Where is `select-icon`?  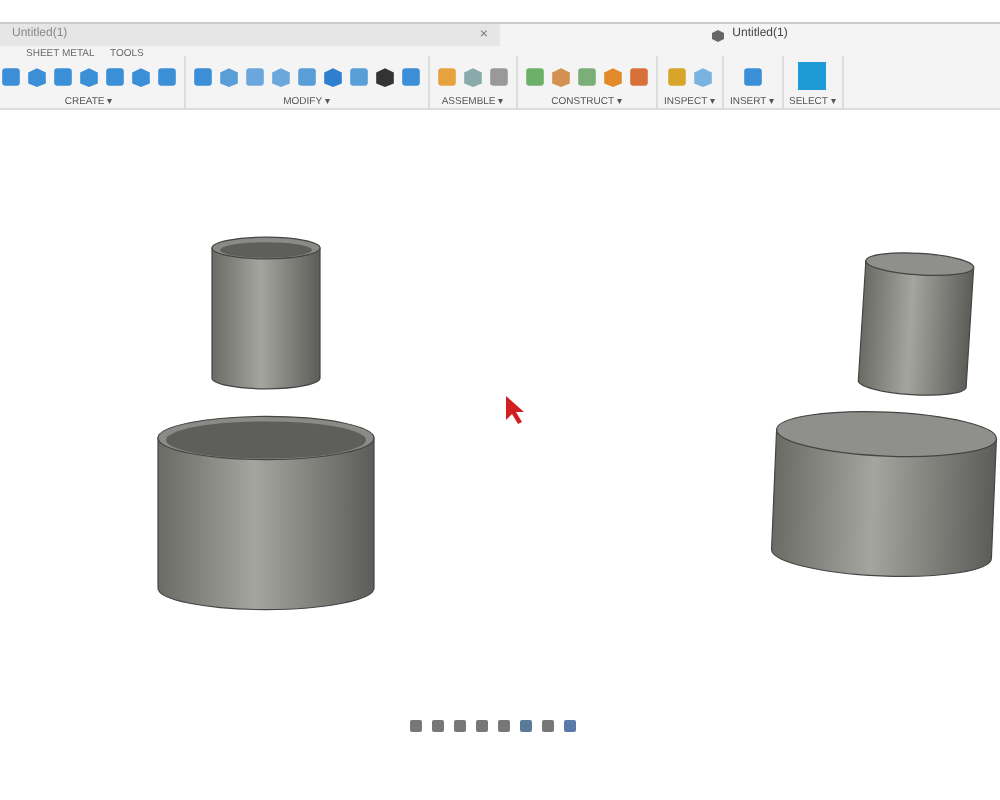
select-icon is located at coordinates (812, 76).